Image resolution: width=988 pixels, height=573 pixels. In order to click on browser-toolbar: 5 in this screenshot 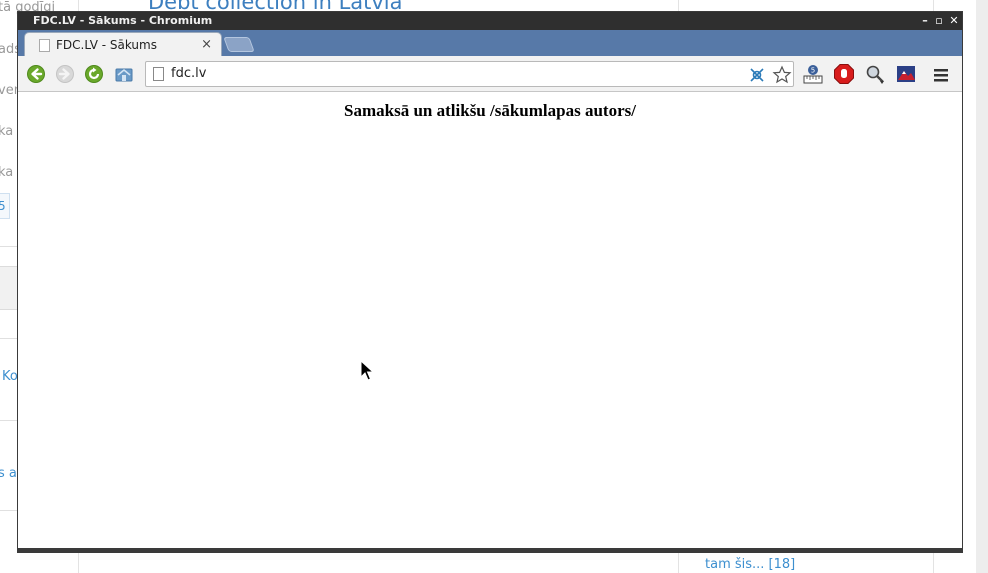, I will do `click(490, 74)`.